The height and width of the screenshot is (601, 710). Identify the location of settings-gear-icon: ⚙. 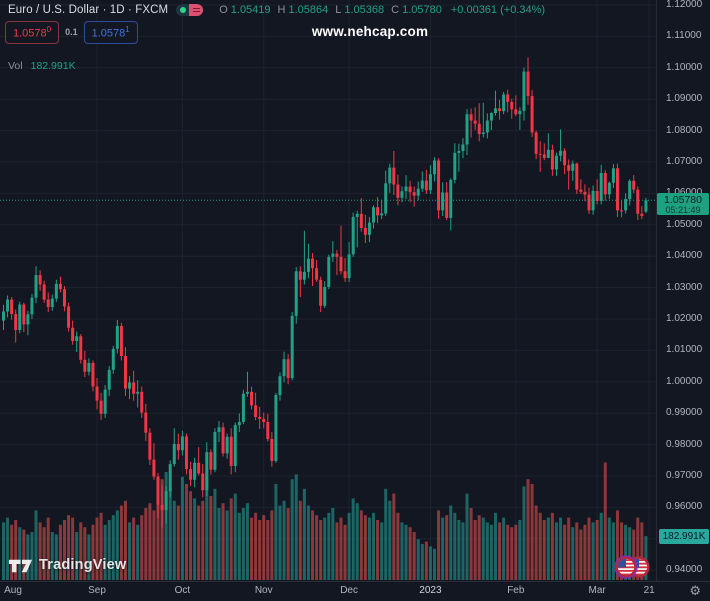
(695, 591).